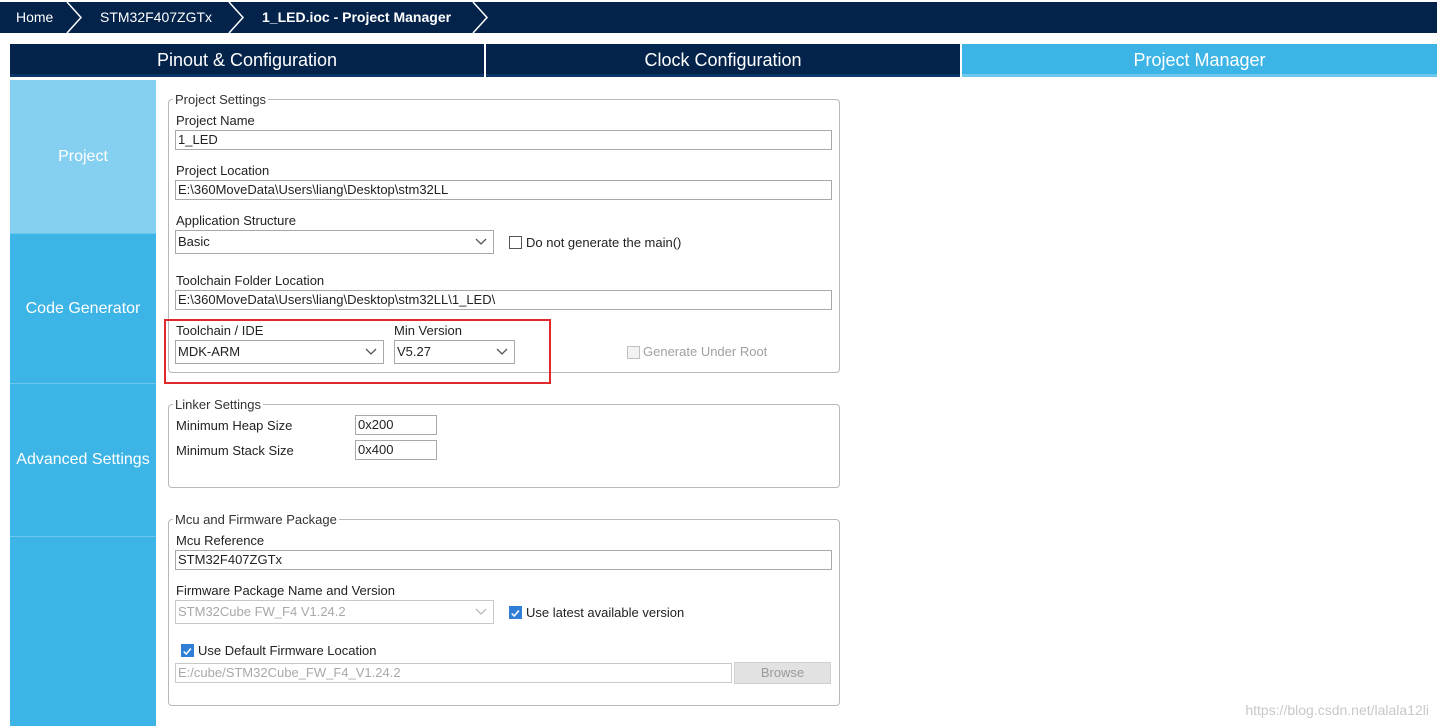  What do you see at coordinates (83, 460) in the screenshot?
I see `sidebar-item-advanced-settings: Advanced Settings` at bounding box center [83, 460].